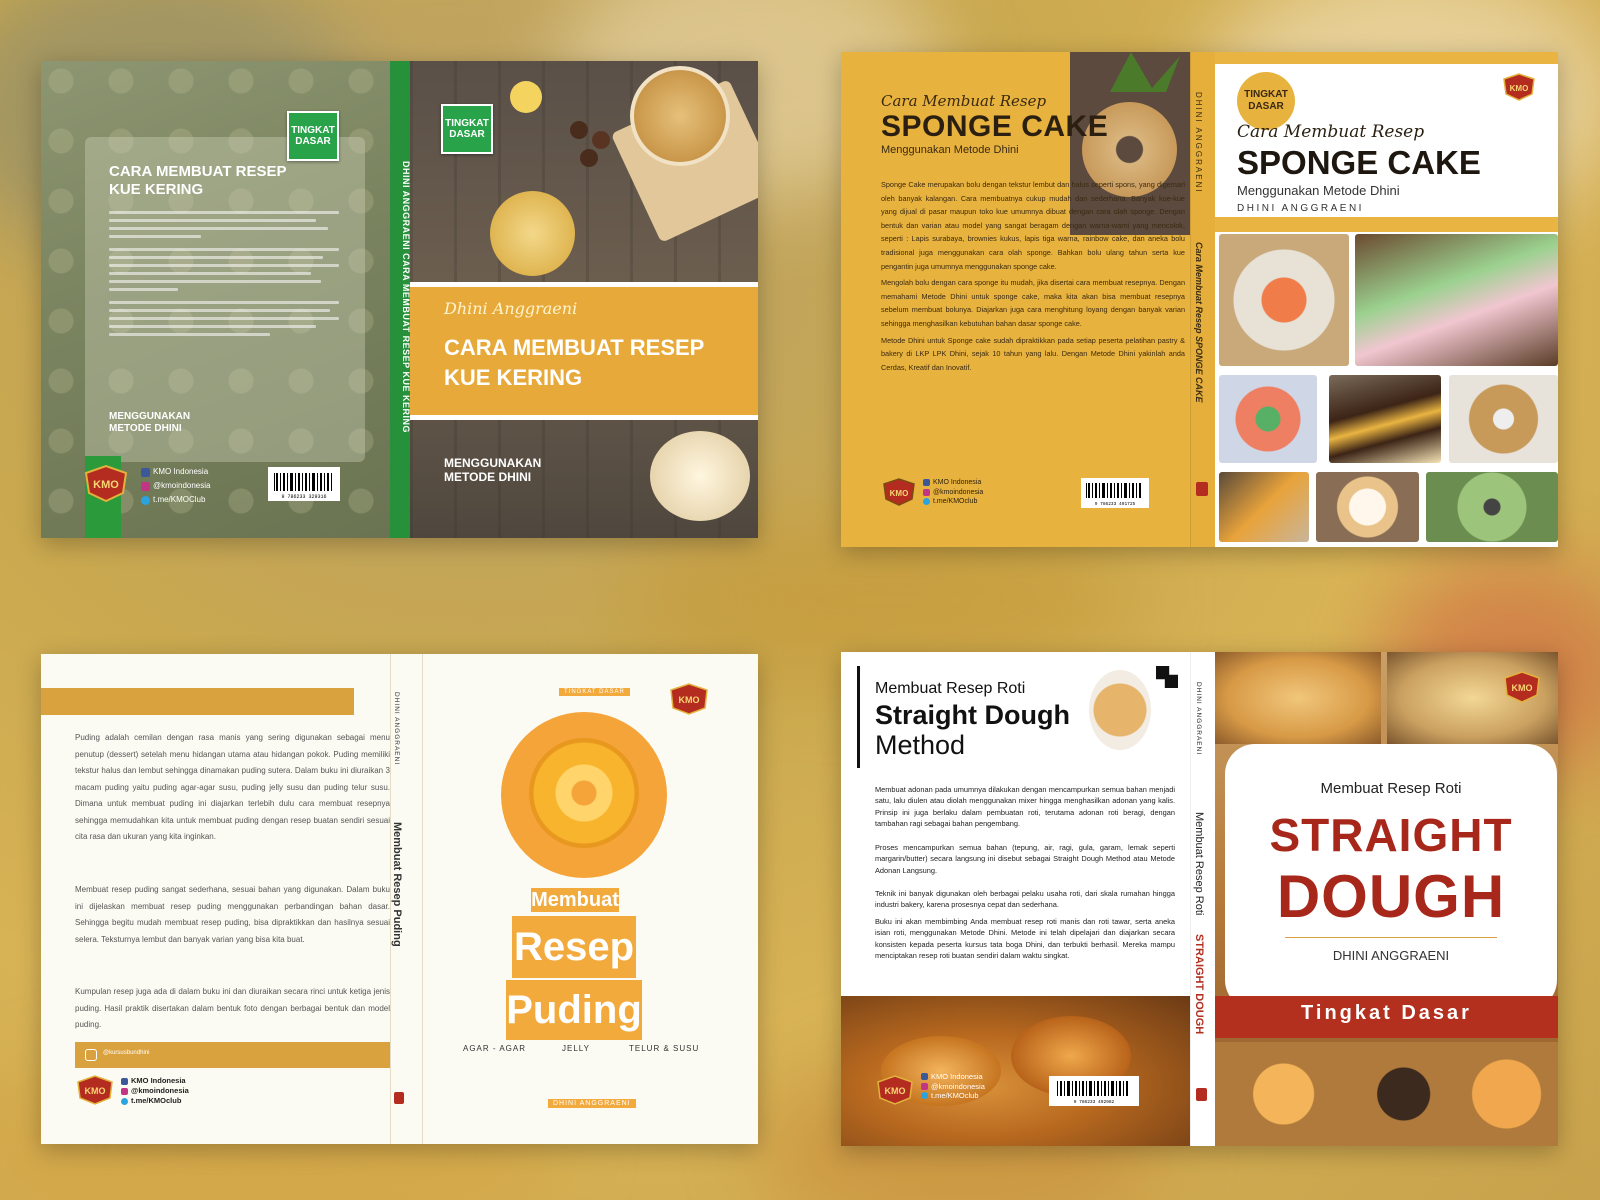  Describe the element at coordinates (150, 422) in the screenshot. I see `back-subtitle: MENGGUNAKAN METODE DHINI` at that location.